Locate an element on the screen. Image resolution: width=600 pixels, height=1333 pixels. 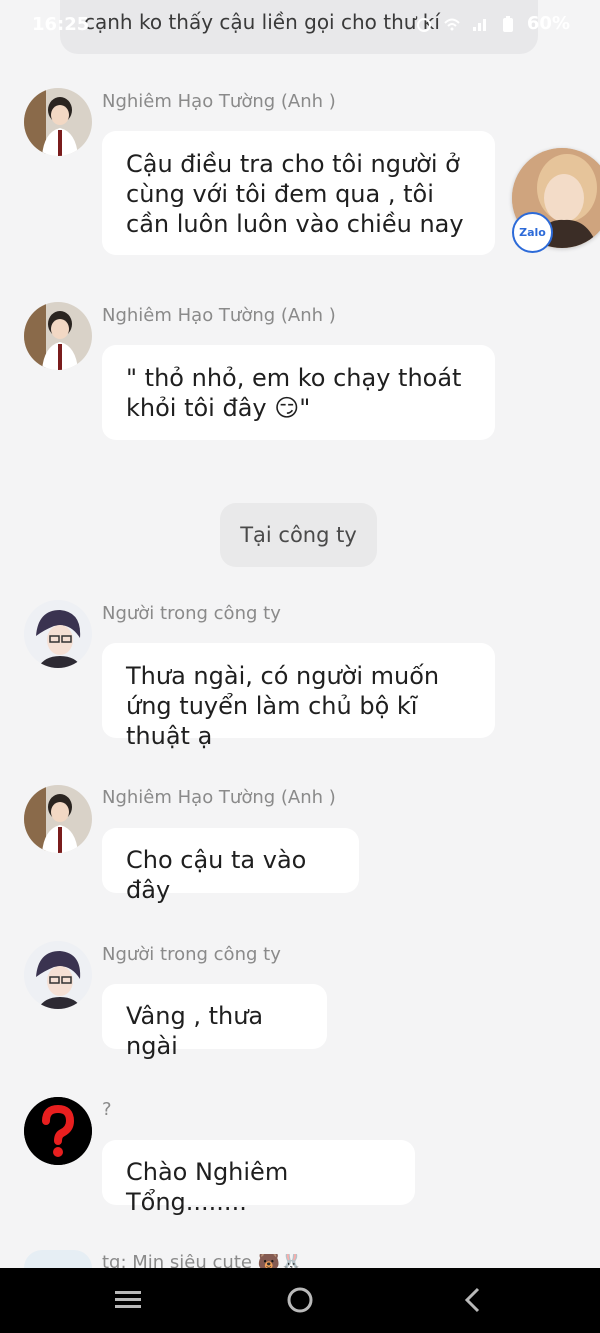
sender-name: tg: Min siêu cute 🐻🐰 is located at coordinates (202, 1261).